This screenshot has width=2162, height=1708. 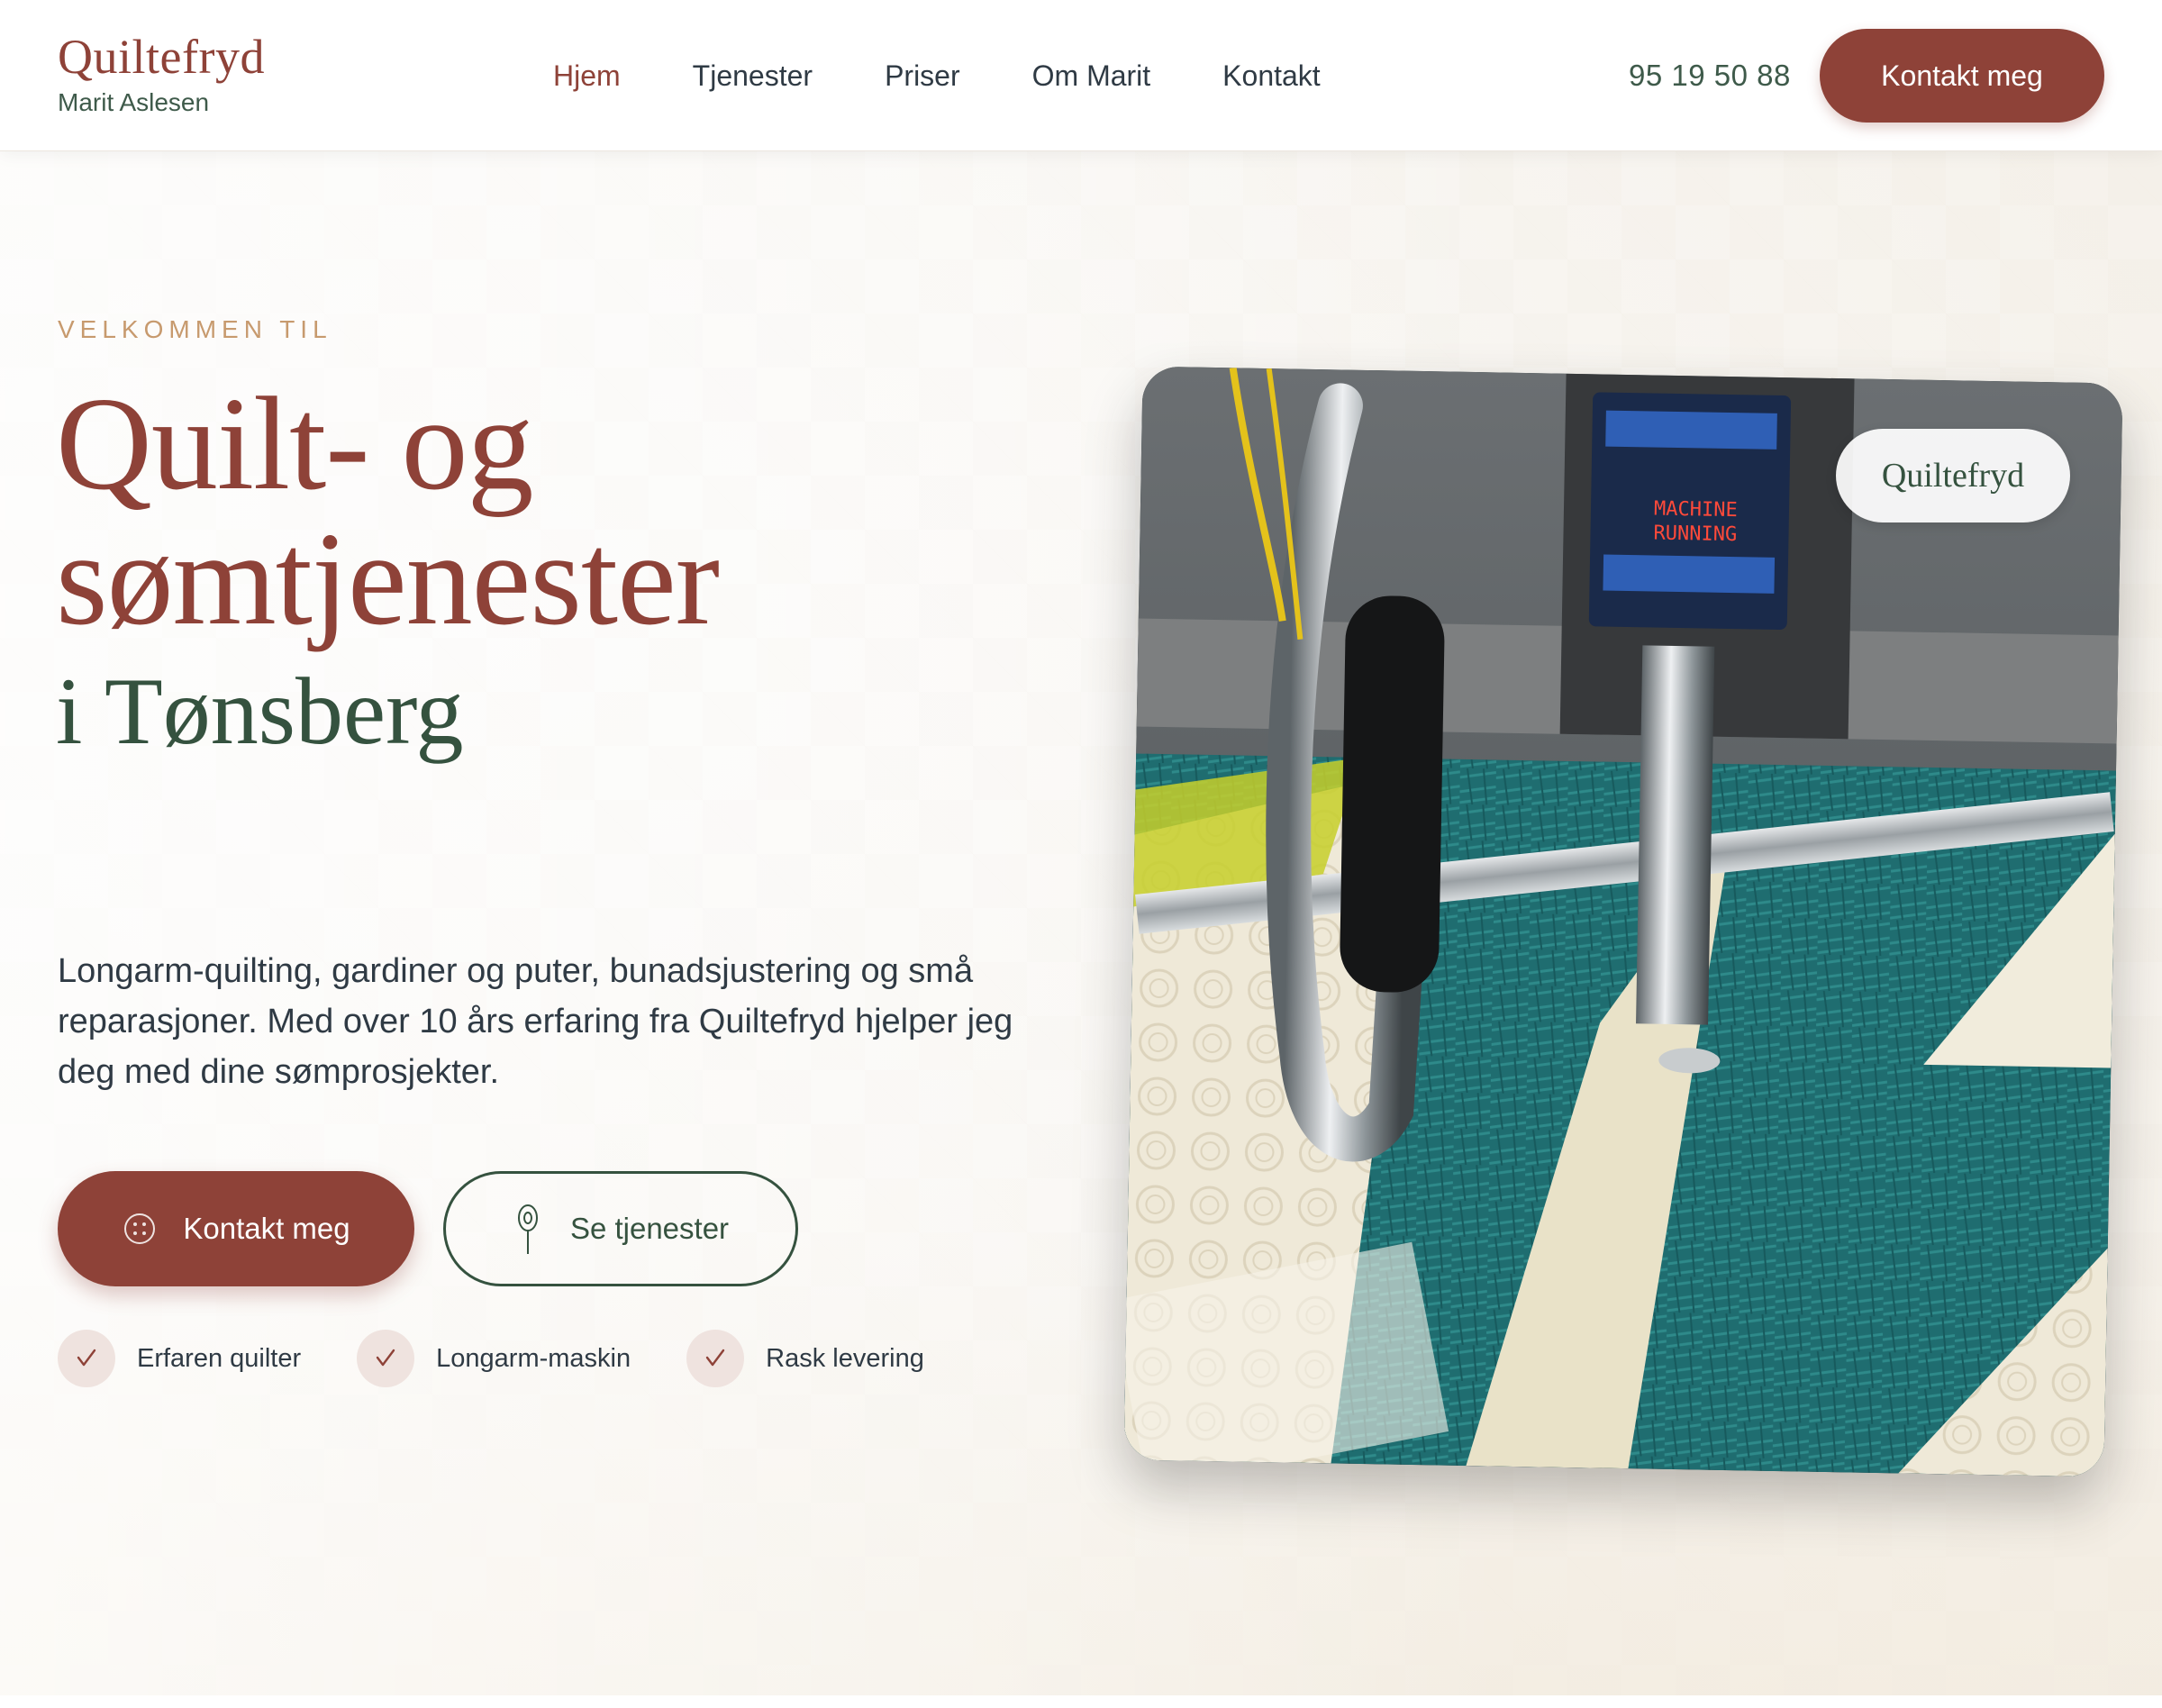 I want to click on hero-contact-button: Kontakt meg, so click(x=236, y=1228).